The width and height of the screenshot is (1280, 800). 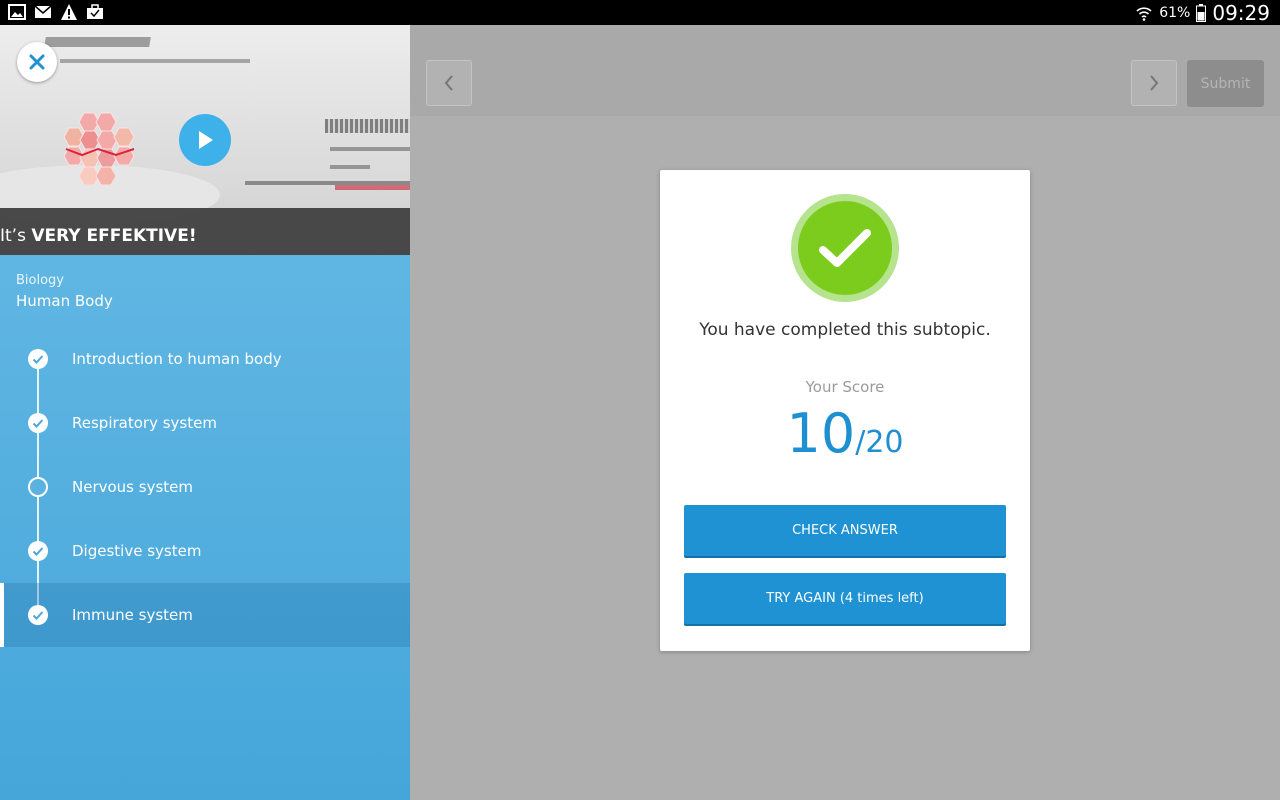 What do you see at coordinates (205, 551) in the screenshot?
I see `subtopic-item: Digestive system` at bounding box center [205, 551].